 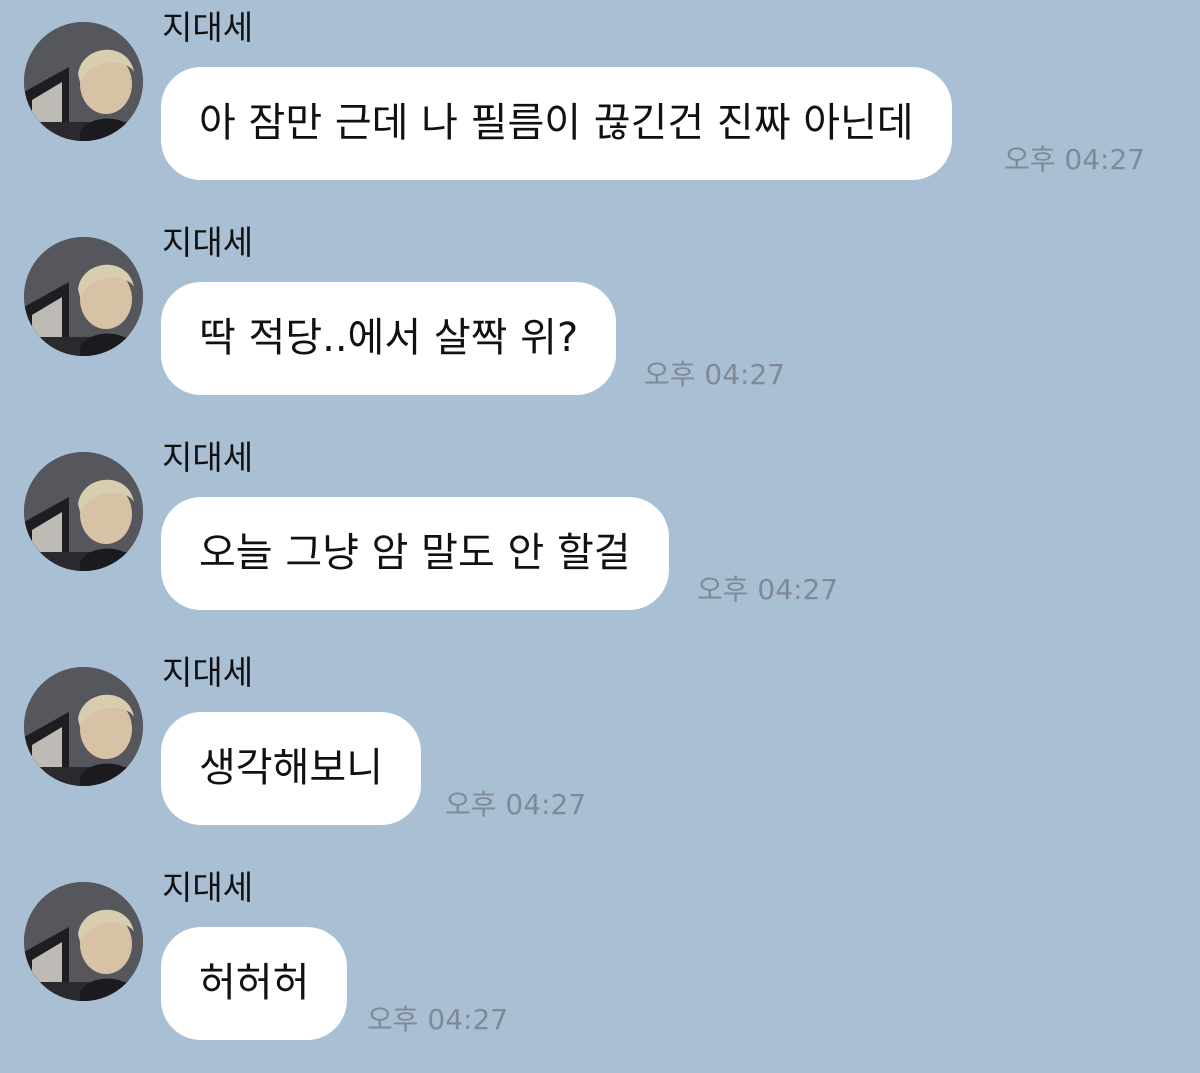 I want to click on message-bubble: 생각해보니, so click(x=291, y=768).